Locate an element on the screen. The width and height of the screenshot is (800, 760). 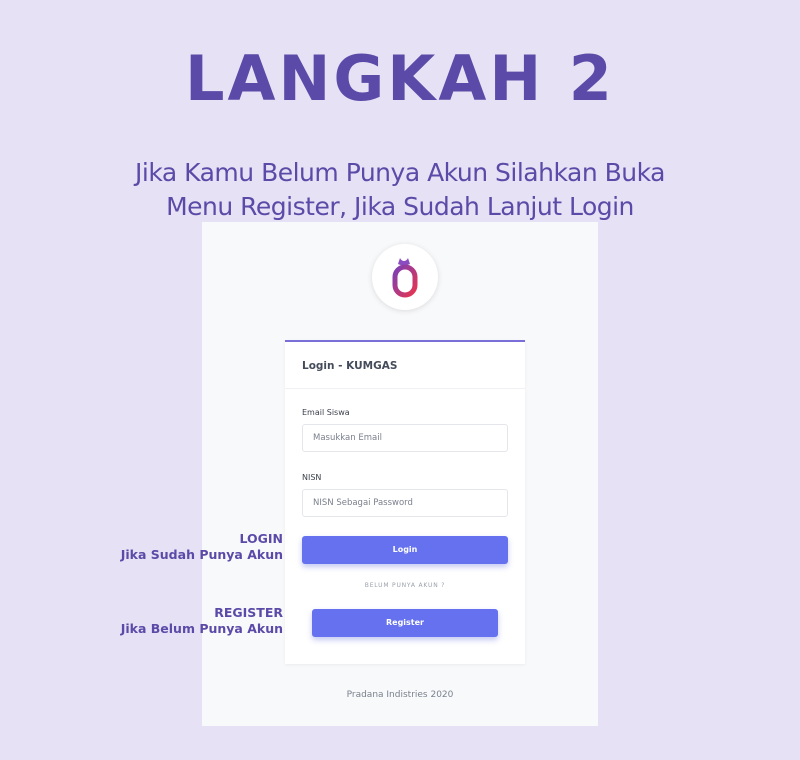
register-button: Register is located at coordinates (405, 623).